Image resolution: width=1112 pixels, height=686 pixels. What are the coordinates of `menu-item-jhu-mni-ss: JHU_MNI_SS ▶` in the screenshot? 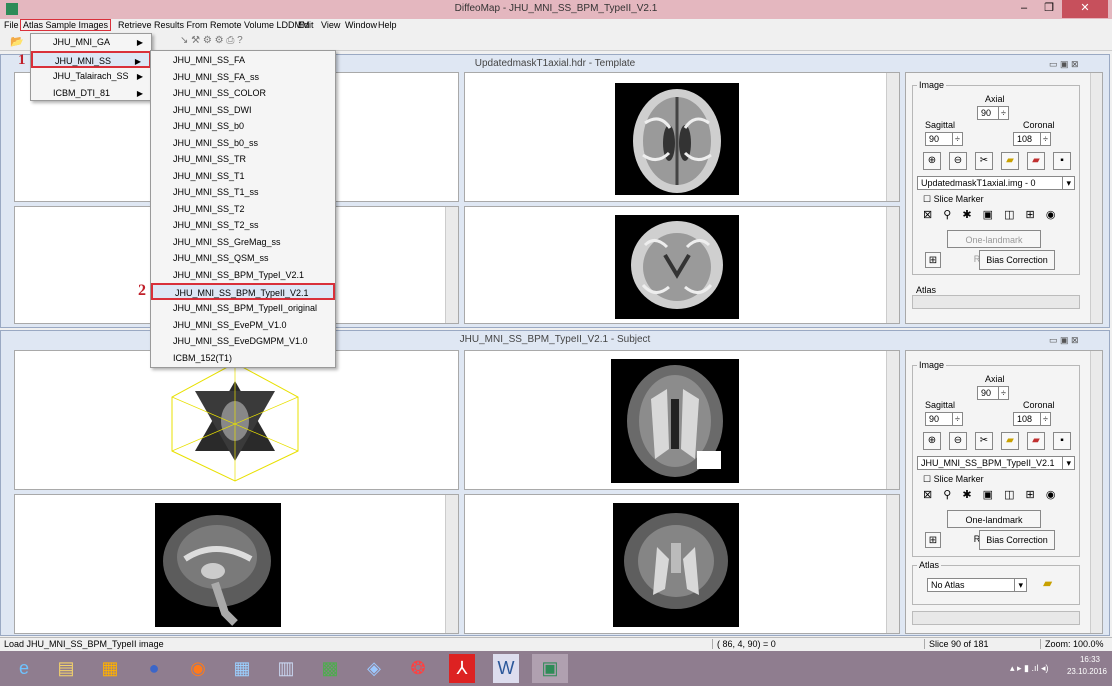 It's located at (91, 59).